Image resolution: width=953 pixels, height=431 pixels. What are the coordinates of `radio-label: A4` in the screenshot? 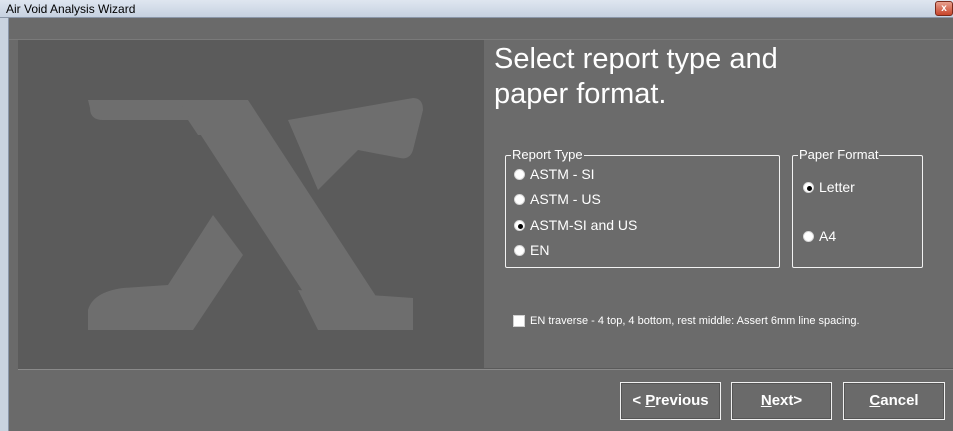 It's located at (828, 236).